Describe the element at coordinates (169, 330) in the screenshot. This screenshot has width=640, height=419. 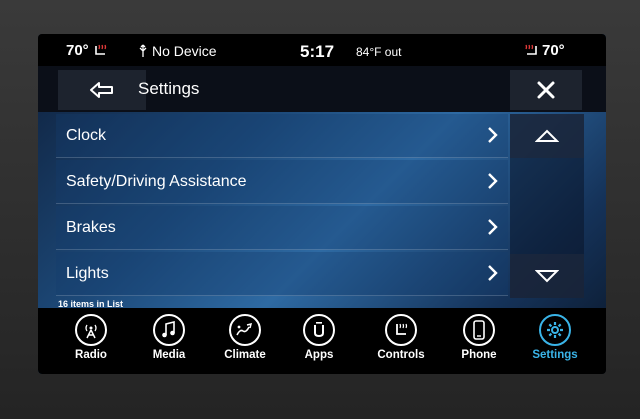
I see `music-note-icon` at that location.